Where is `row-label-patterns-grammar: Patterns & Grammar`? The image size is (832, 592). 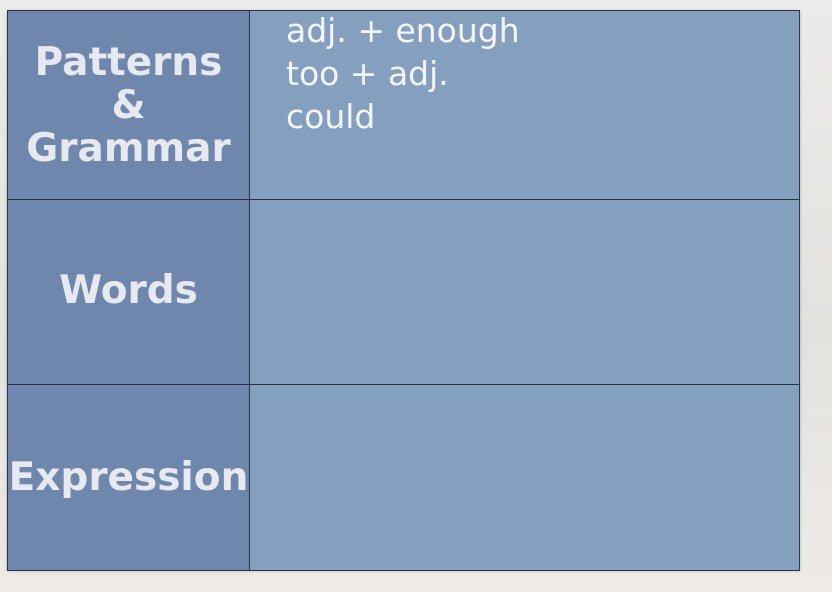
row-label-patterns-grammar: Patterns & Grammar is located at coordinates (128, 105).